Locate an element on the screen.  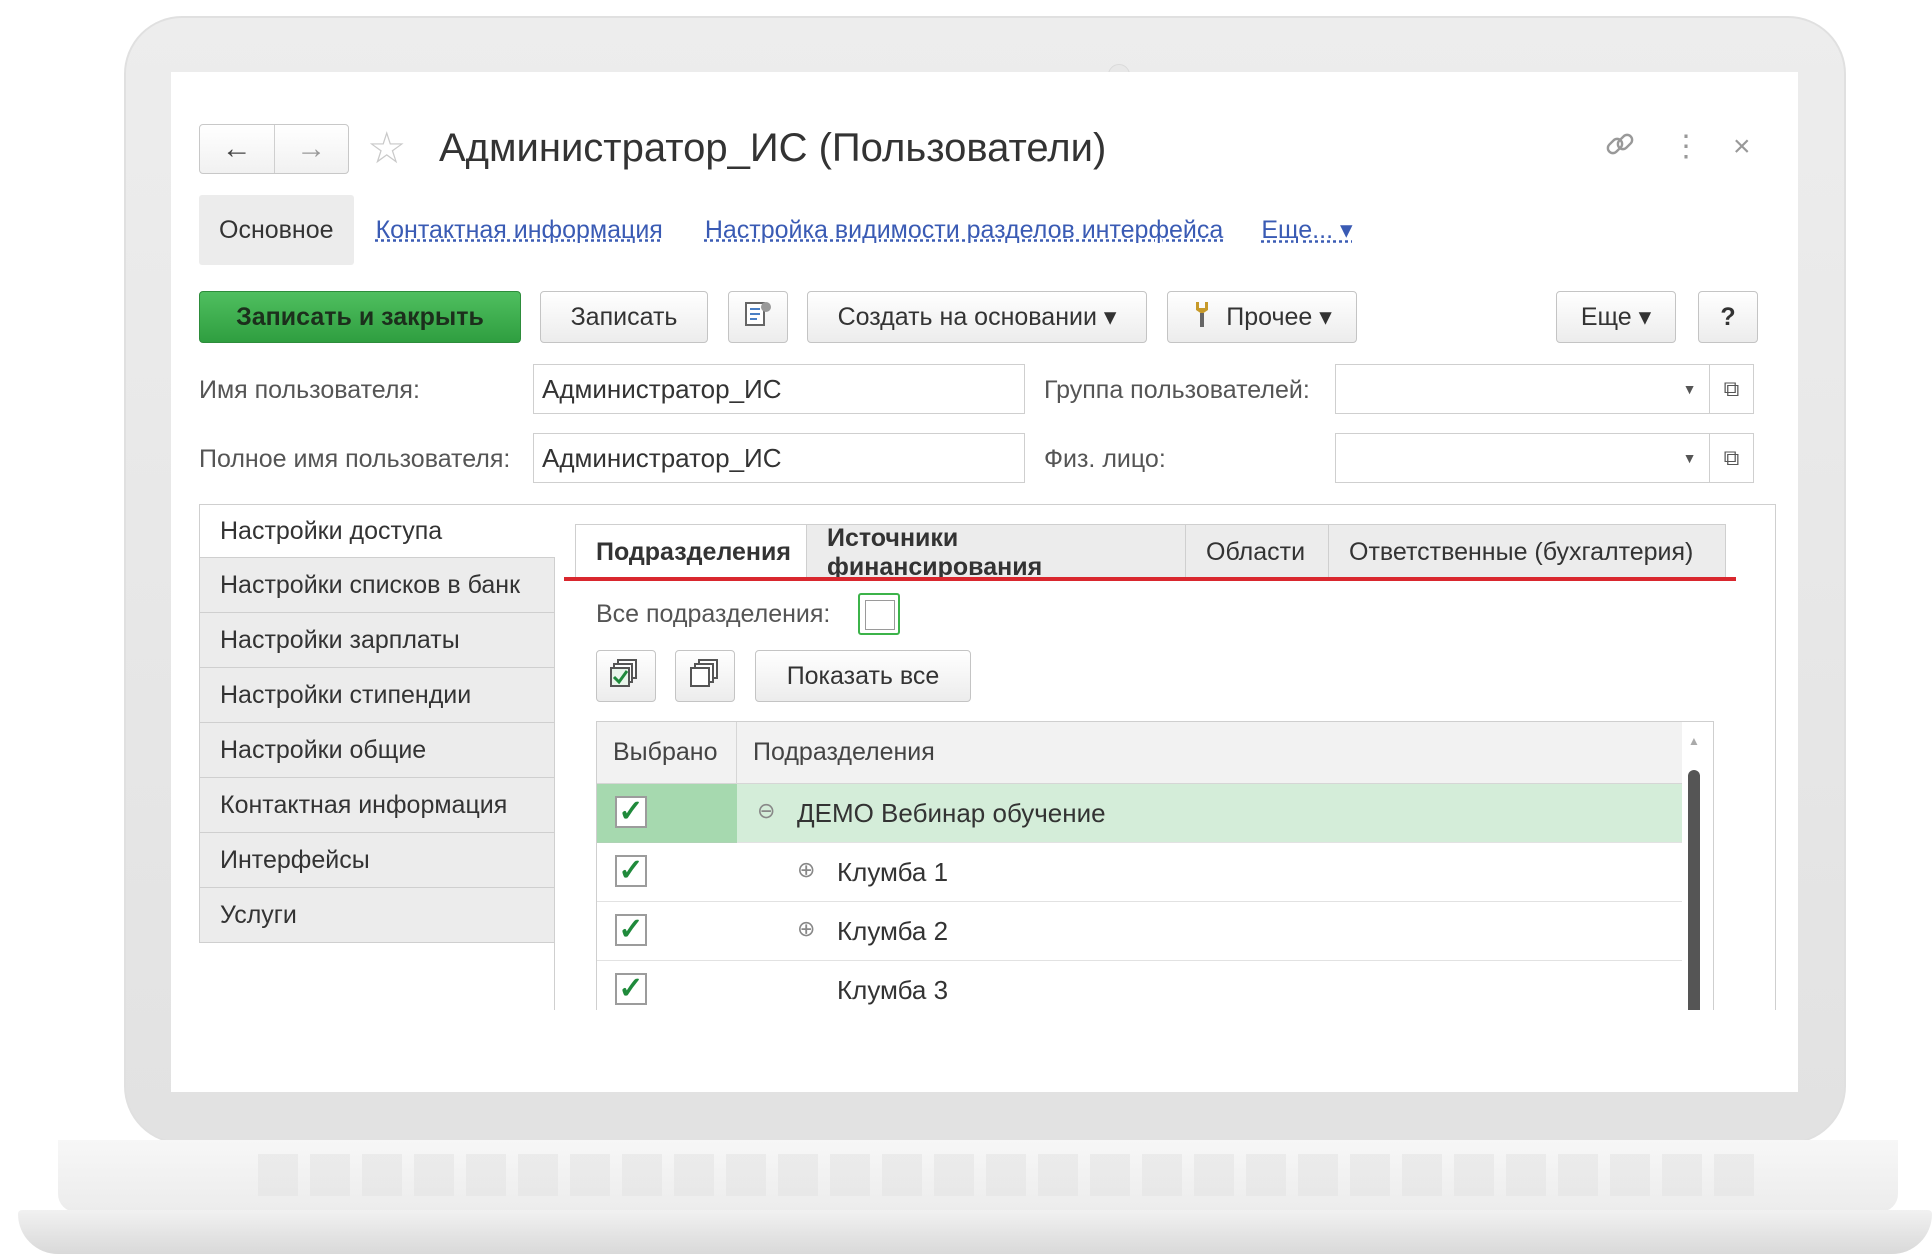
more-button: Еще ▾ is located at coordinates (1616, 317).